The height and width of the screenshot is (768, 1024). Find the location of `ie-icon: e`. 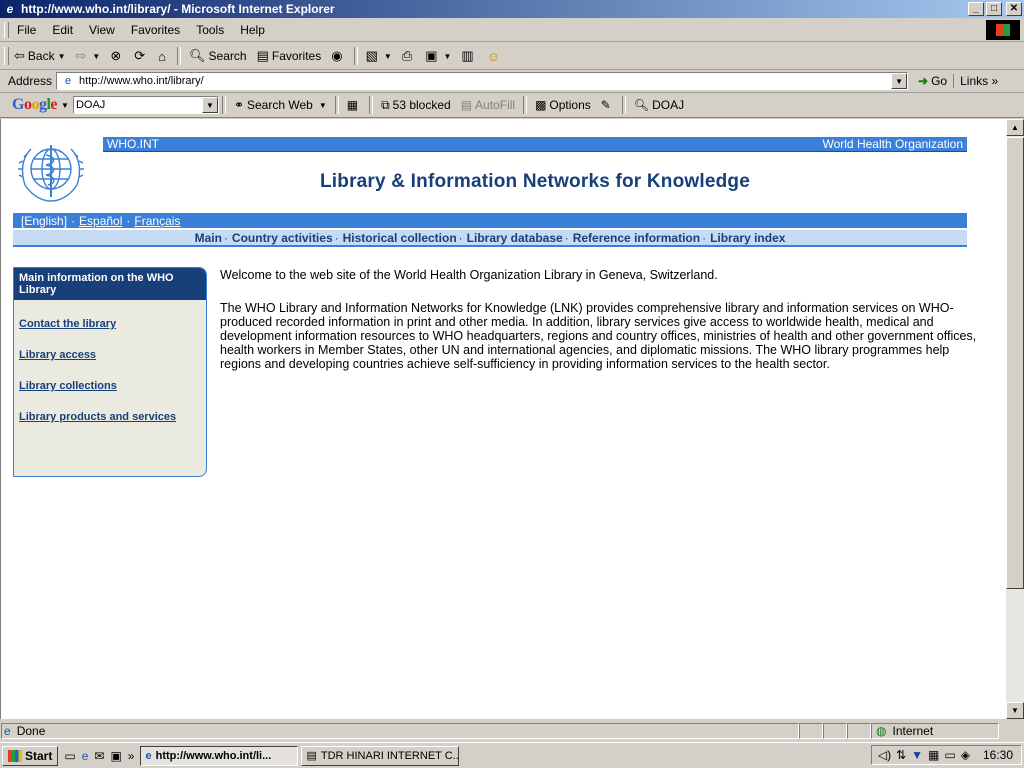

ie-icon: e is located at coordinates (148, 755).